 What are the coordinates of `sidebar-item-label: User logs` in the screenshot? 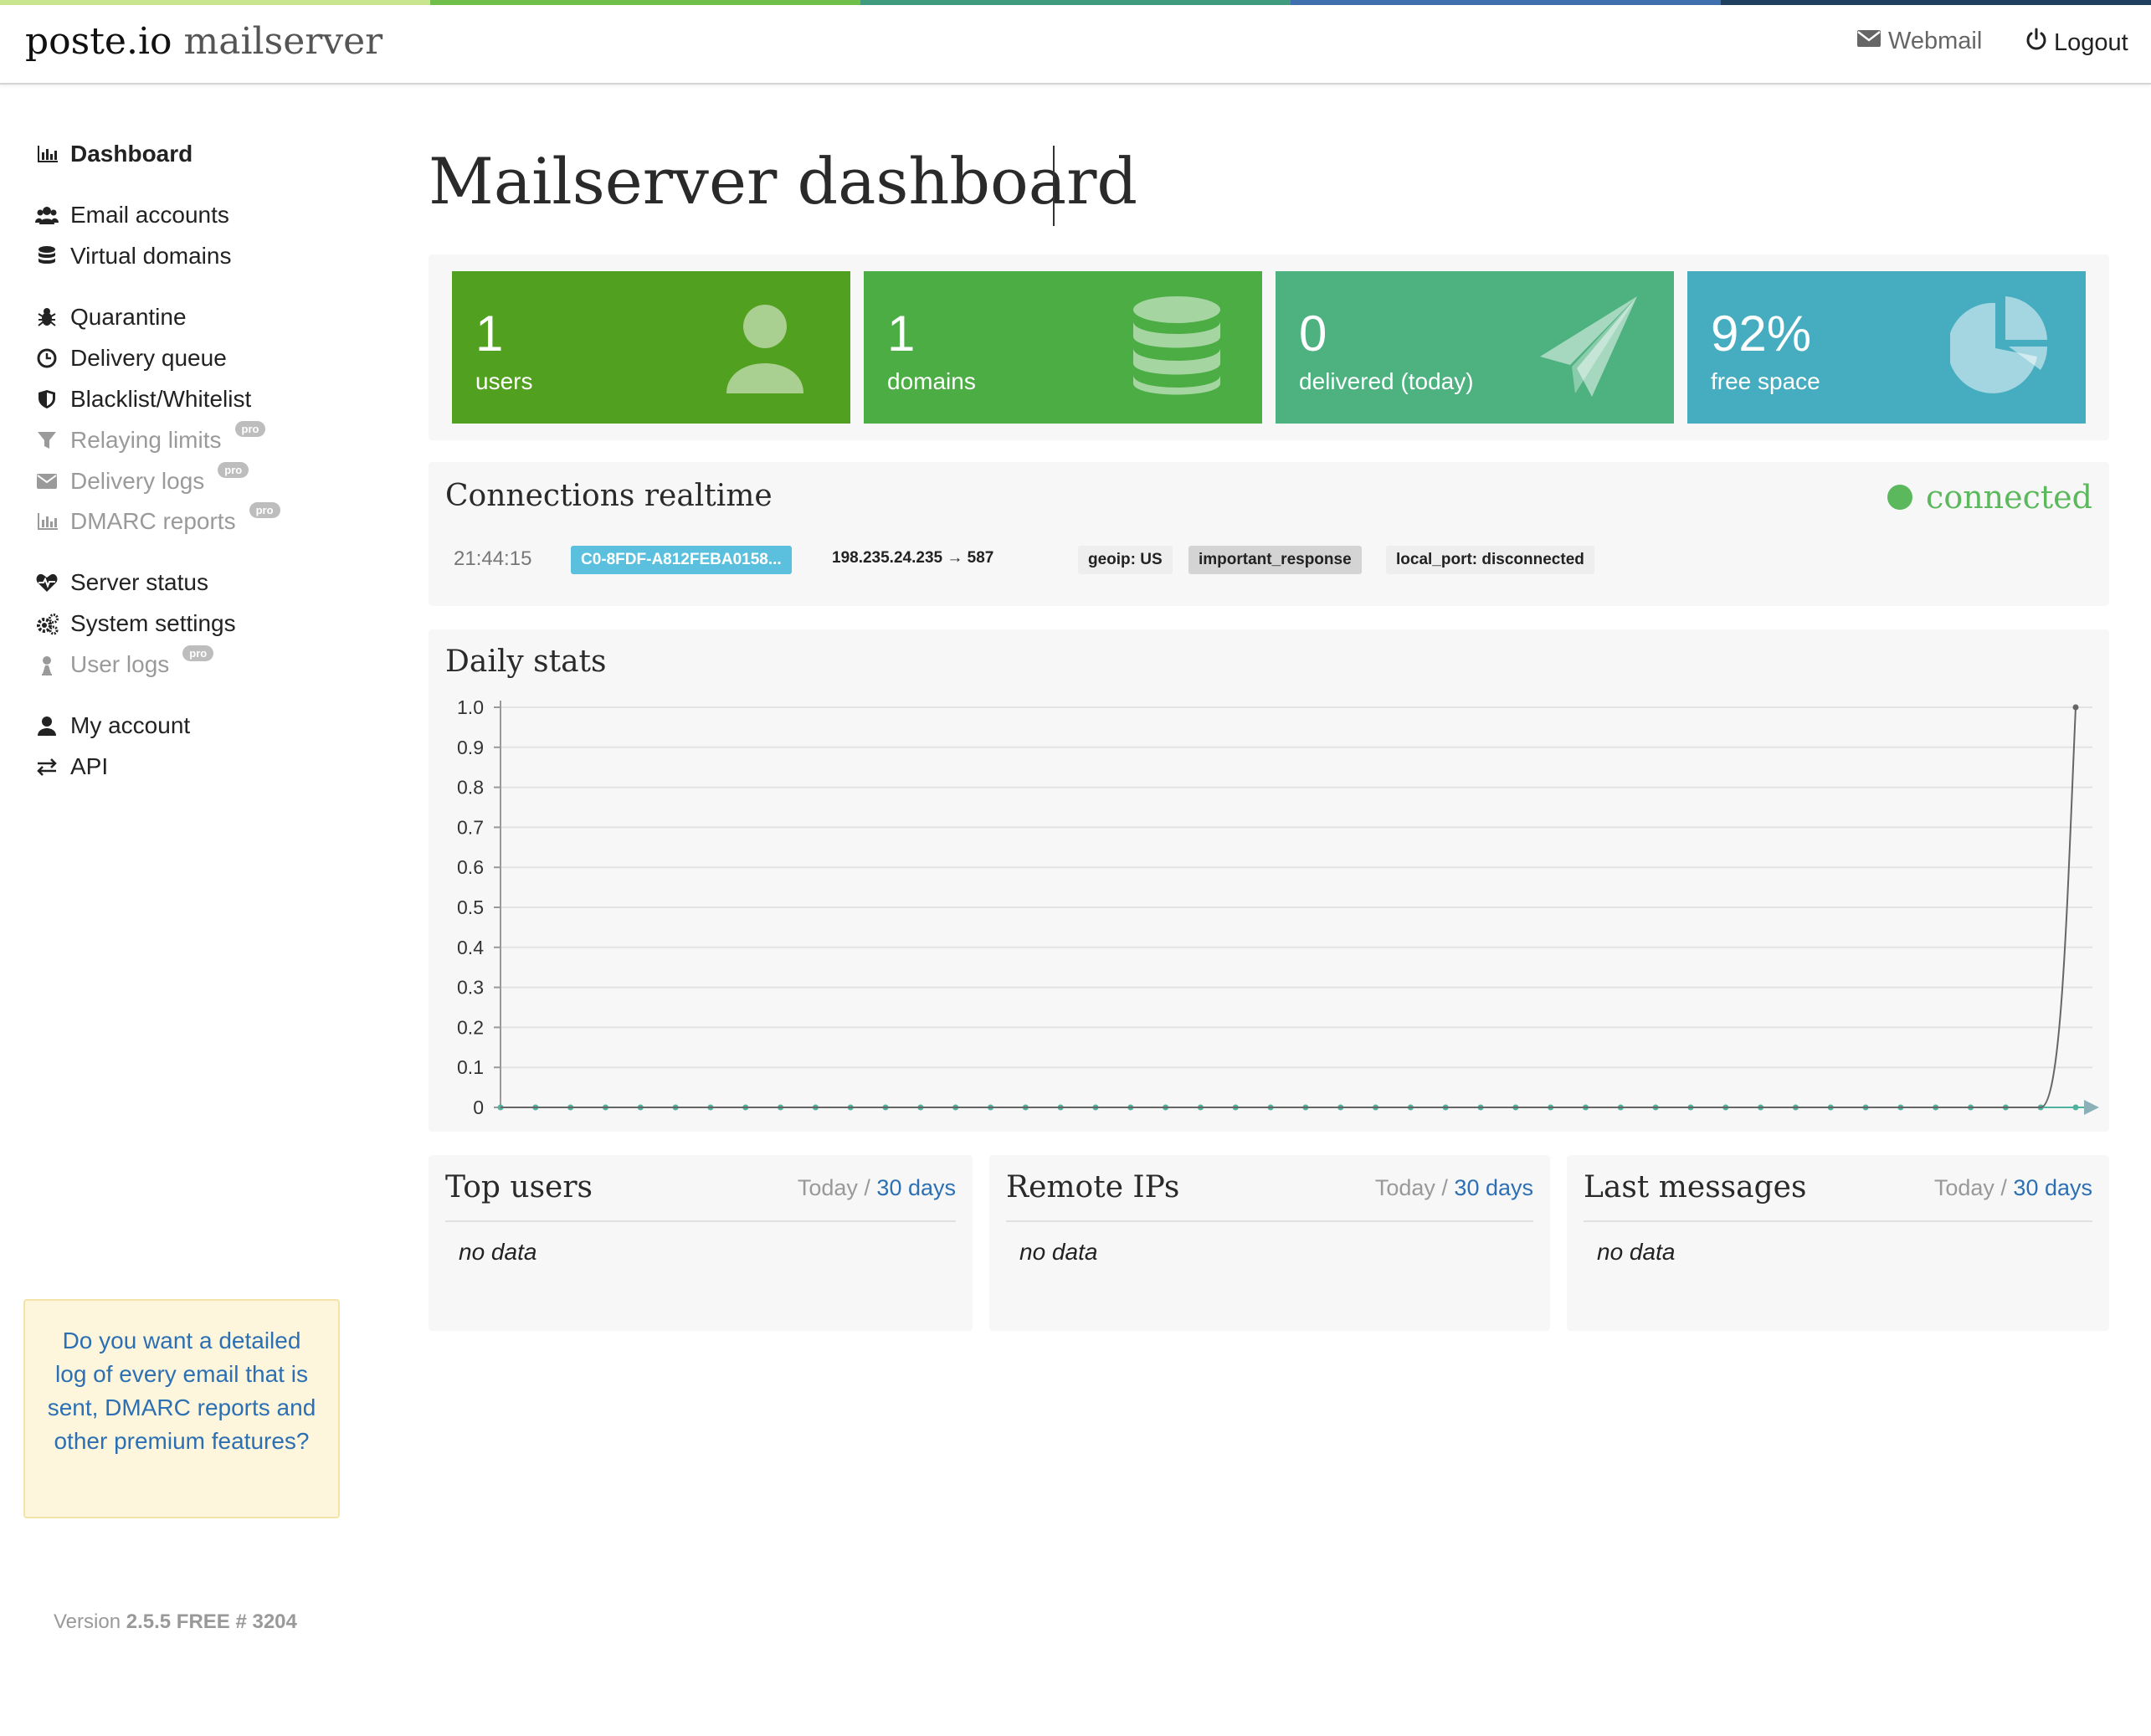 It's located at (120, 664).